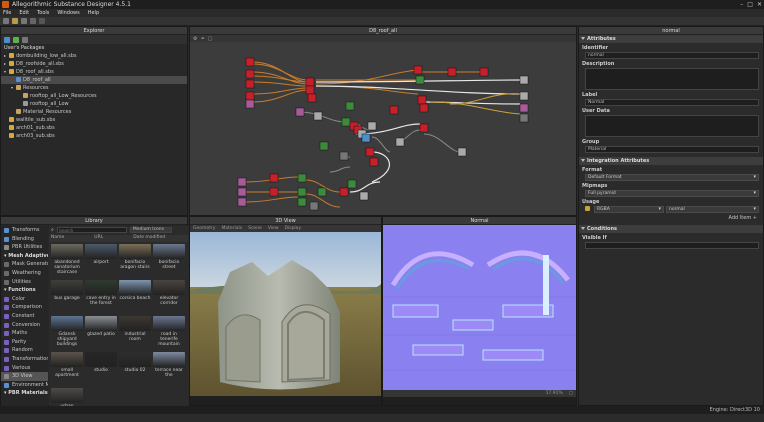  What do you see at coordinates (93, 13) in the screenshot?
I see `menu-help: Help` at bounding box center [93, 13].